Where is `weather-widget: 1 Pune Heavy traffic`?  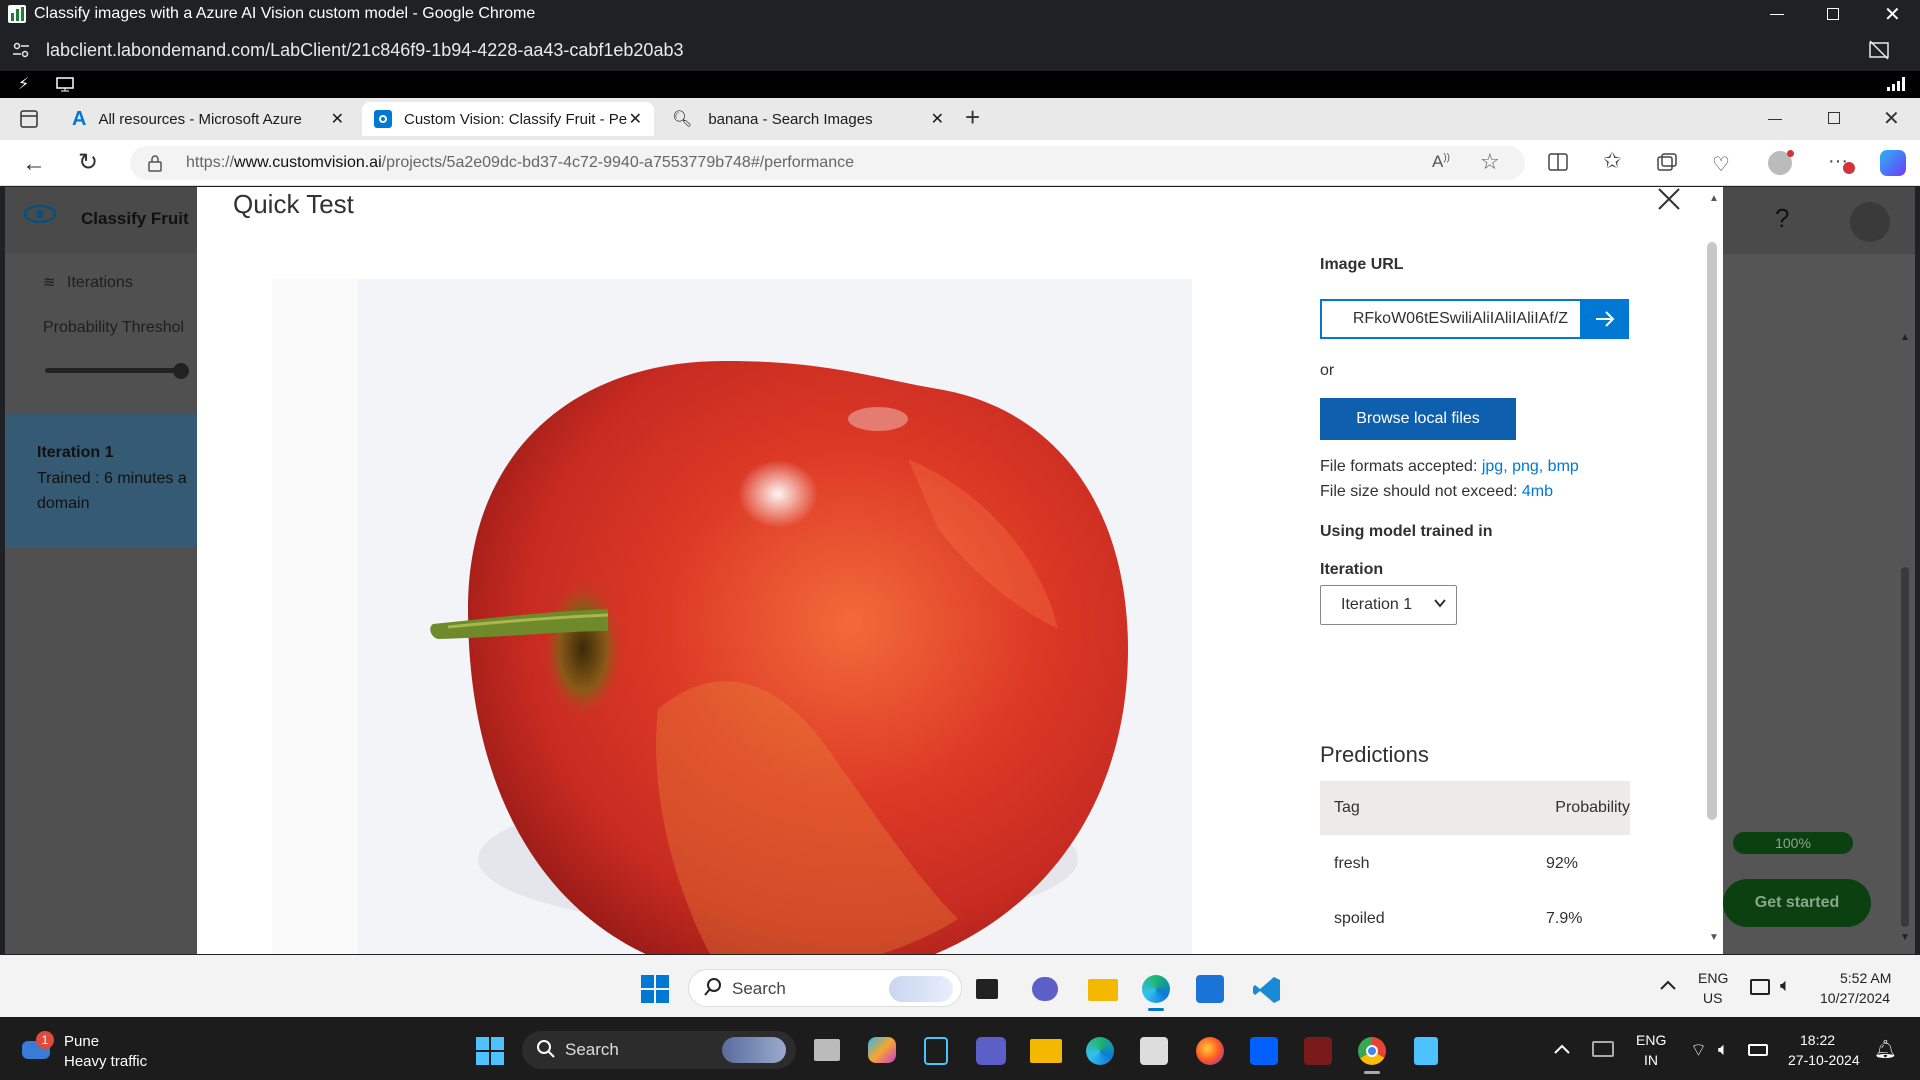 weather-widget: 1 Pune Heavy traffic is located at coordinates (92, 1051).